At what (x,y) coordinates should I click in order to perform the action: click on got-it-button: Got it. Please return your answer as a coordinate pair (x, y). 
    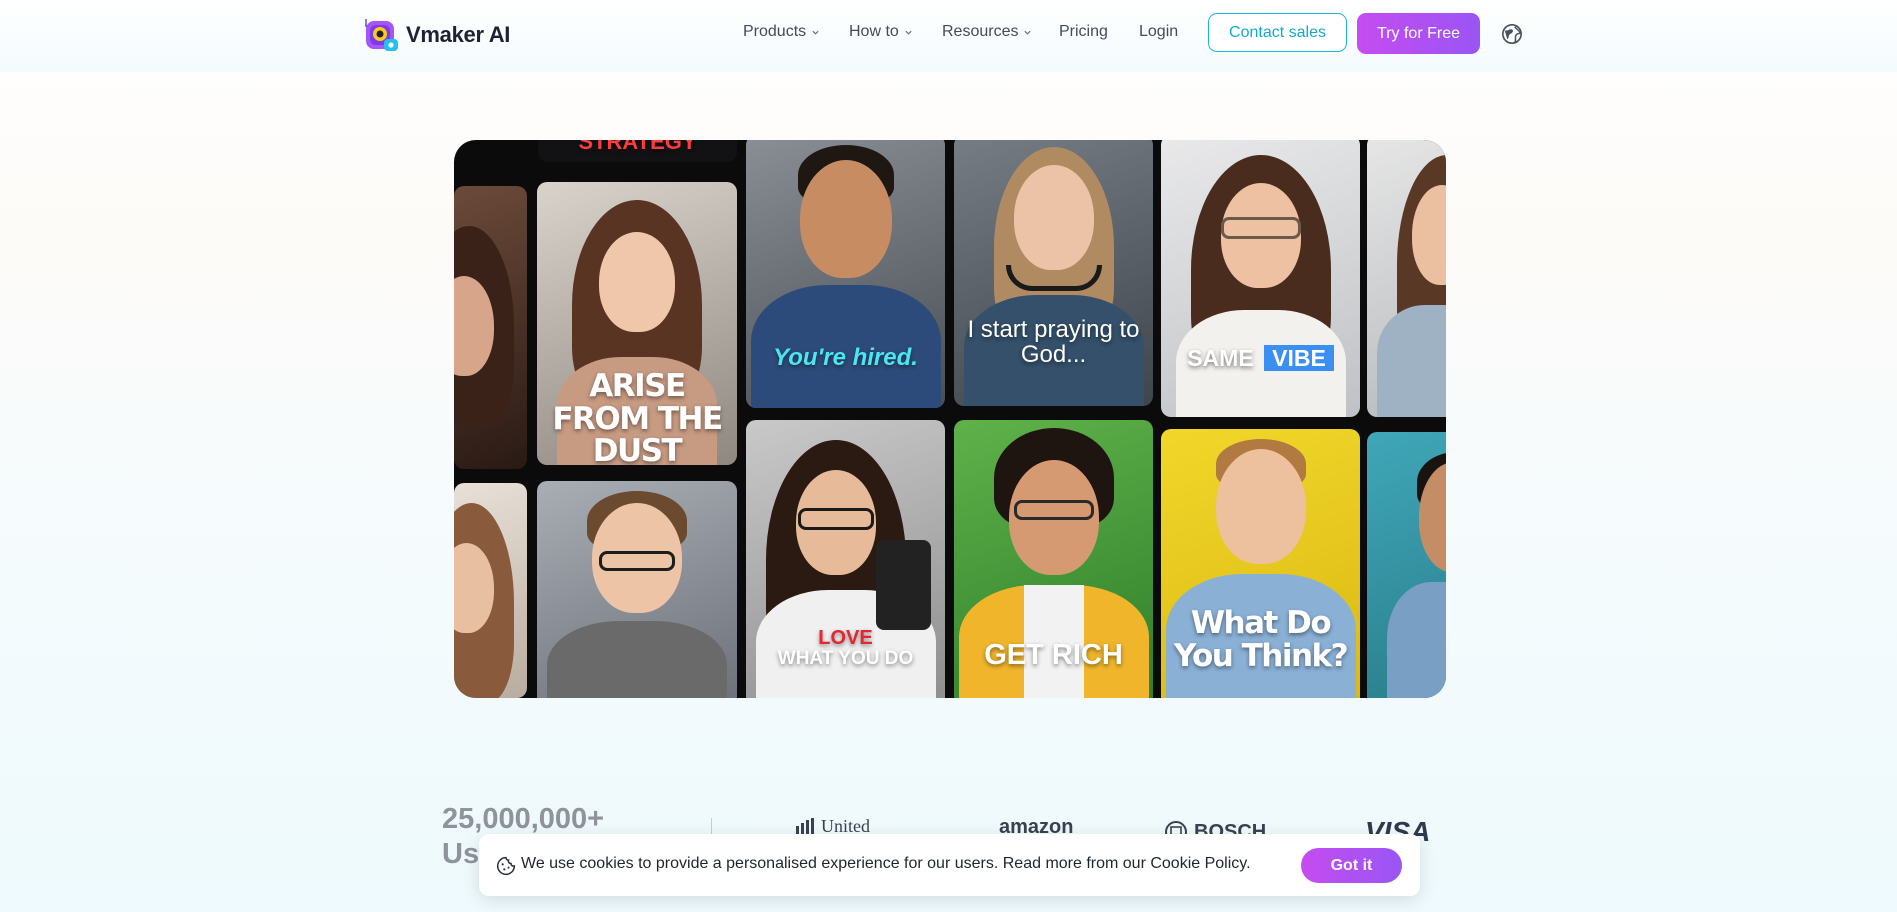
    Looking at the image, I should click on (1351, 865).